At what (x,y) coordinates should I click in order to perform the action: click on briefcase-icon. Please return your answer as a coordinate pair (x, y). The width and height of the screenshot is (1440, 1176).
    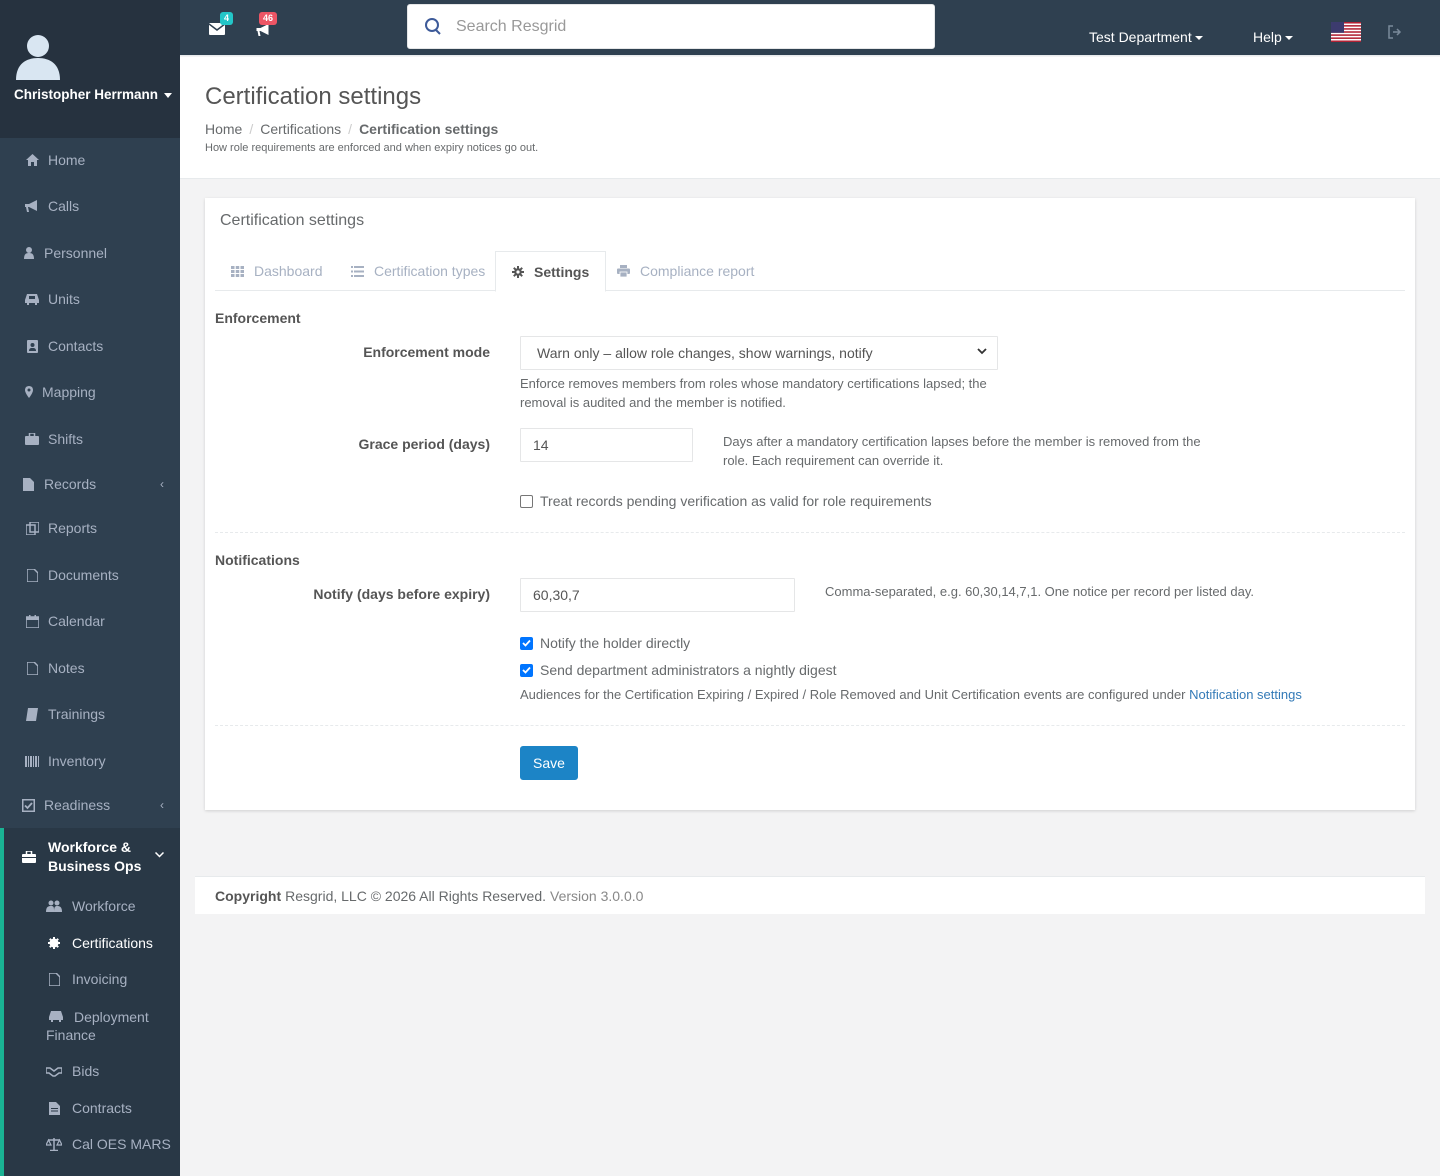
    Looking at the image, I should click on (29, 865).